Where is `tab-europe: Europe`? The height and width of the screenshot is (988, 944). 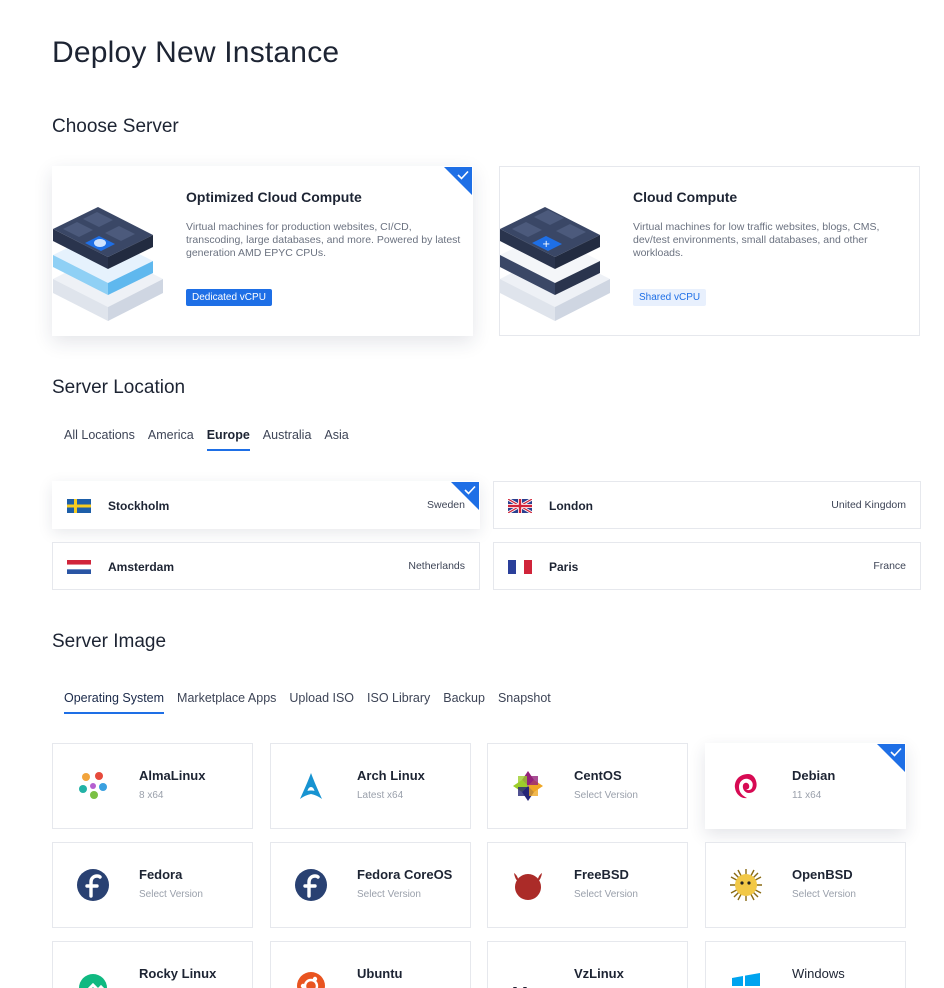
tab-europe: Europe is located at coordinates (228, 439).